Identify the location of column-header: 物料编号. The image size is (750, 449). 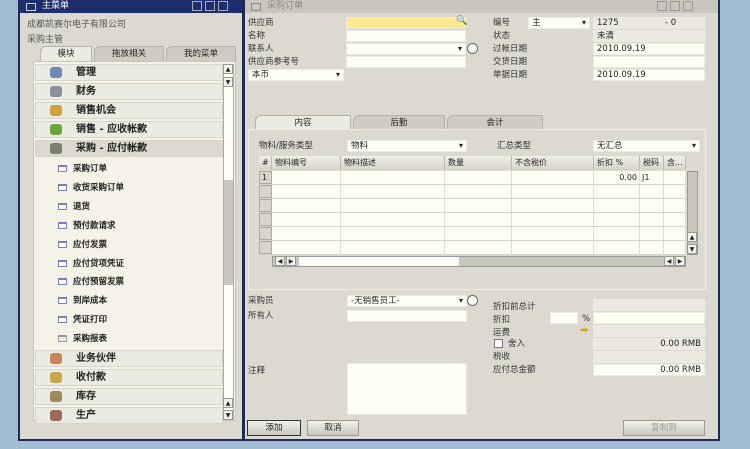
(306, 163).